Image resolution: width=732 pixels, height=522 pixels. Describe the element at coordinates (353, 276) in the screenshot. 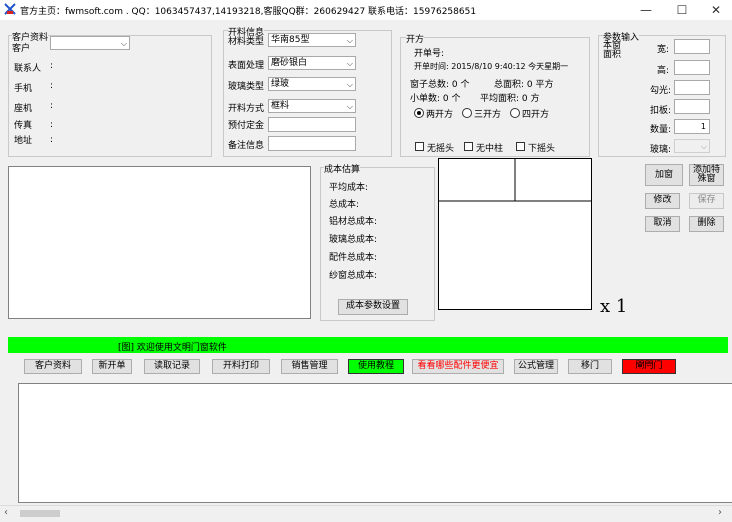

I see `screen-cost-label: 纱窗总成本:` at that location.